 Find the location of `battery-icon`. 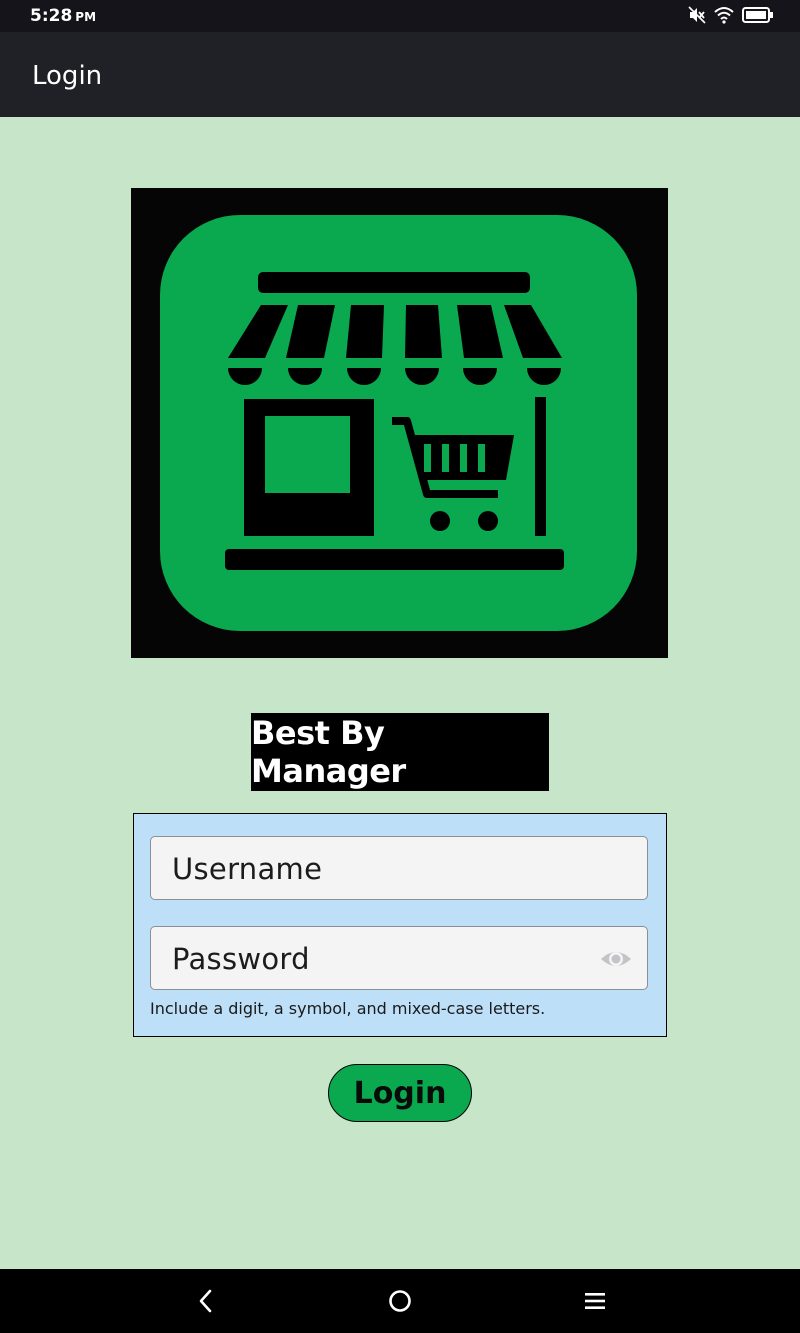

battery-icon is located at coordinates (757, 15).